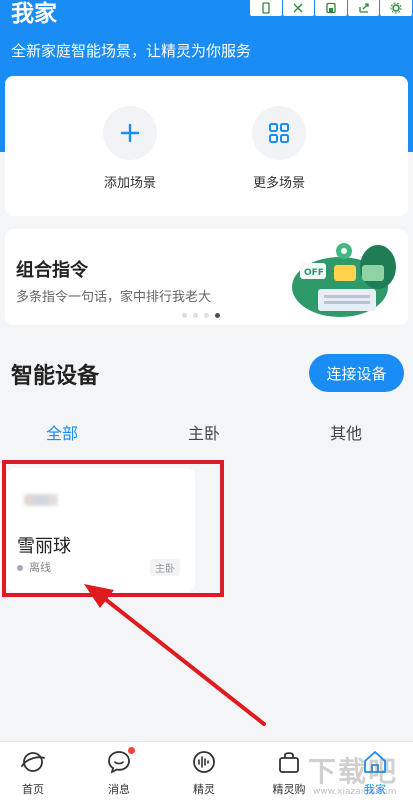 This screenshot has width=413, height=805. I want to click on tab-other: 其他, so click(346, 432).